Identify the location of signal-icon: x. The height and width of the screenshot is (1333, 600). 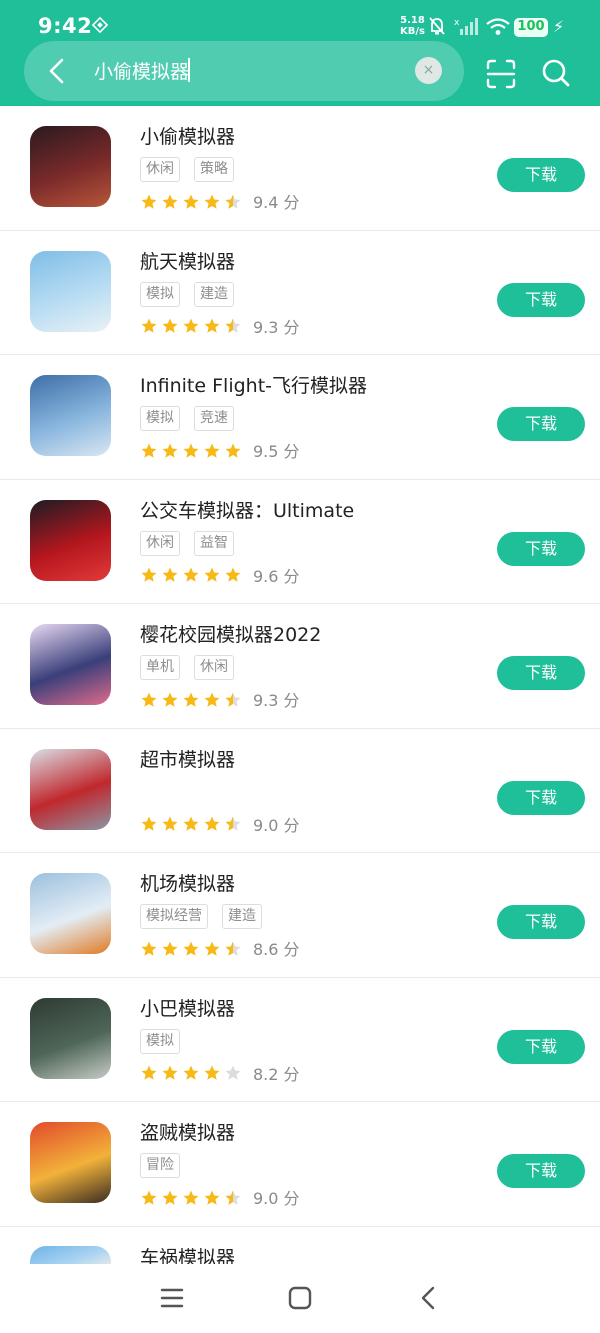
(466, 26).